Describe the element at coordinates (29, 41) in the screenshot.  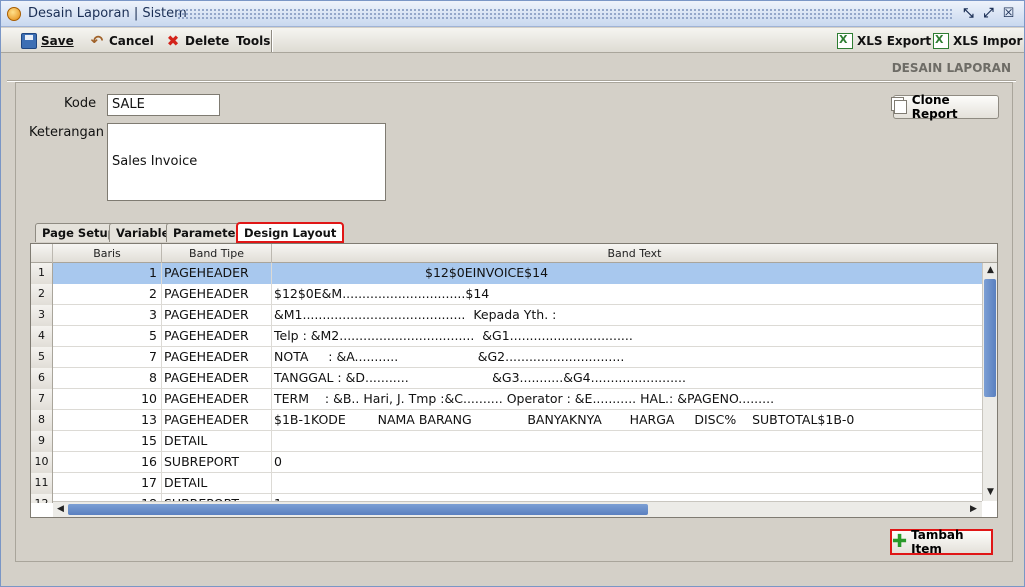
I see `save-icon` at that location.